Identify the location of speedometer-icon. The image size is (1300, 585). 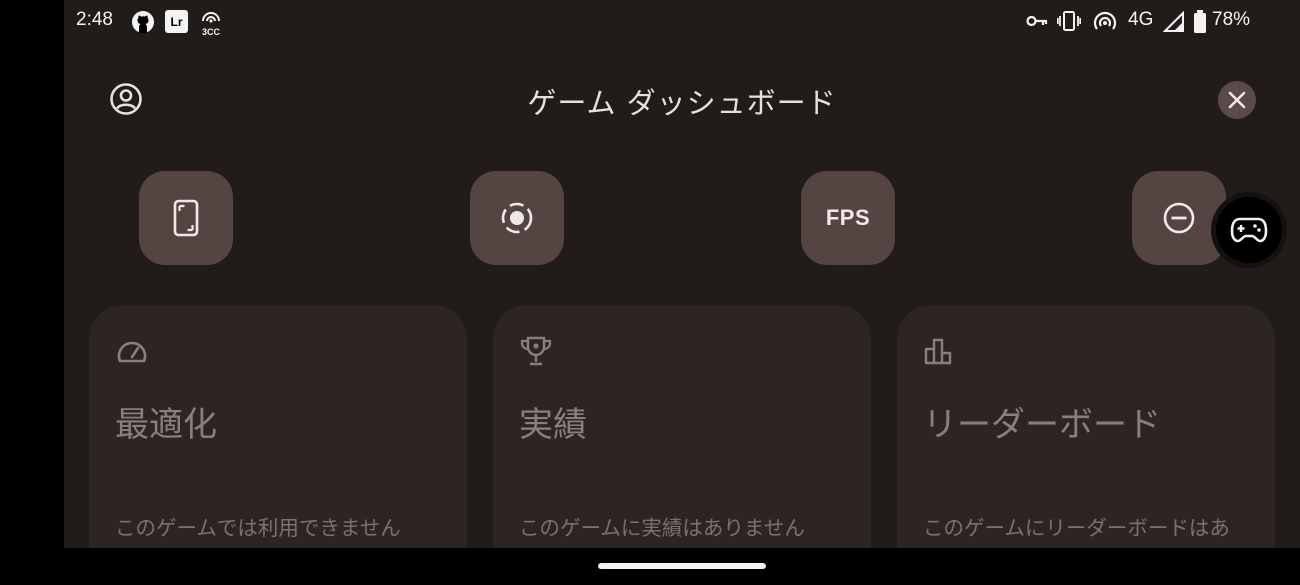
(132, 352).